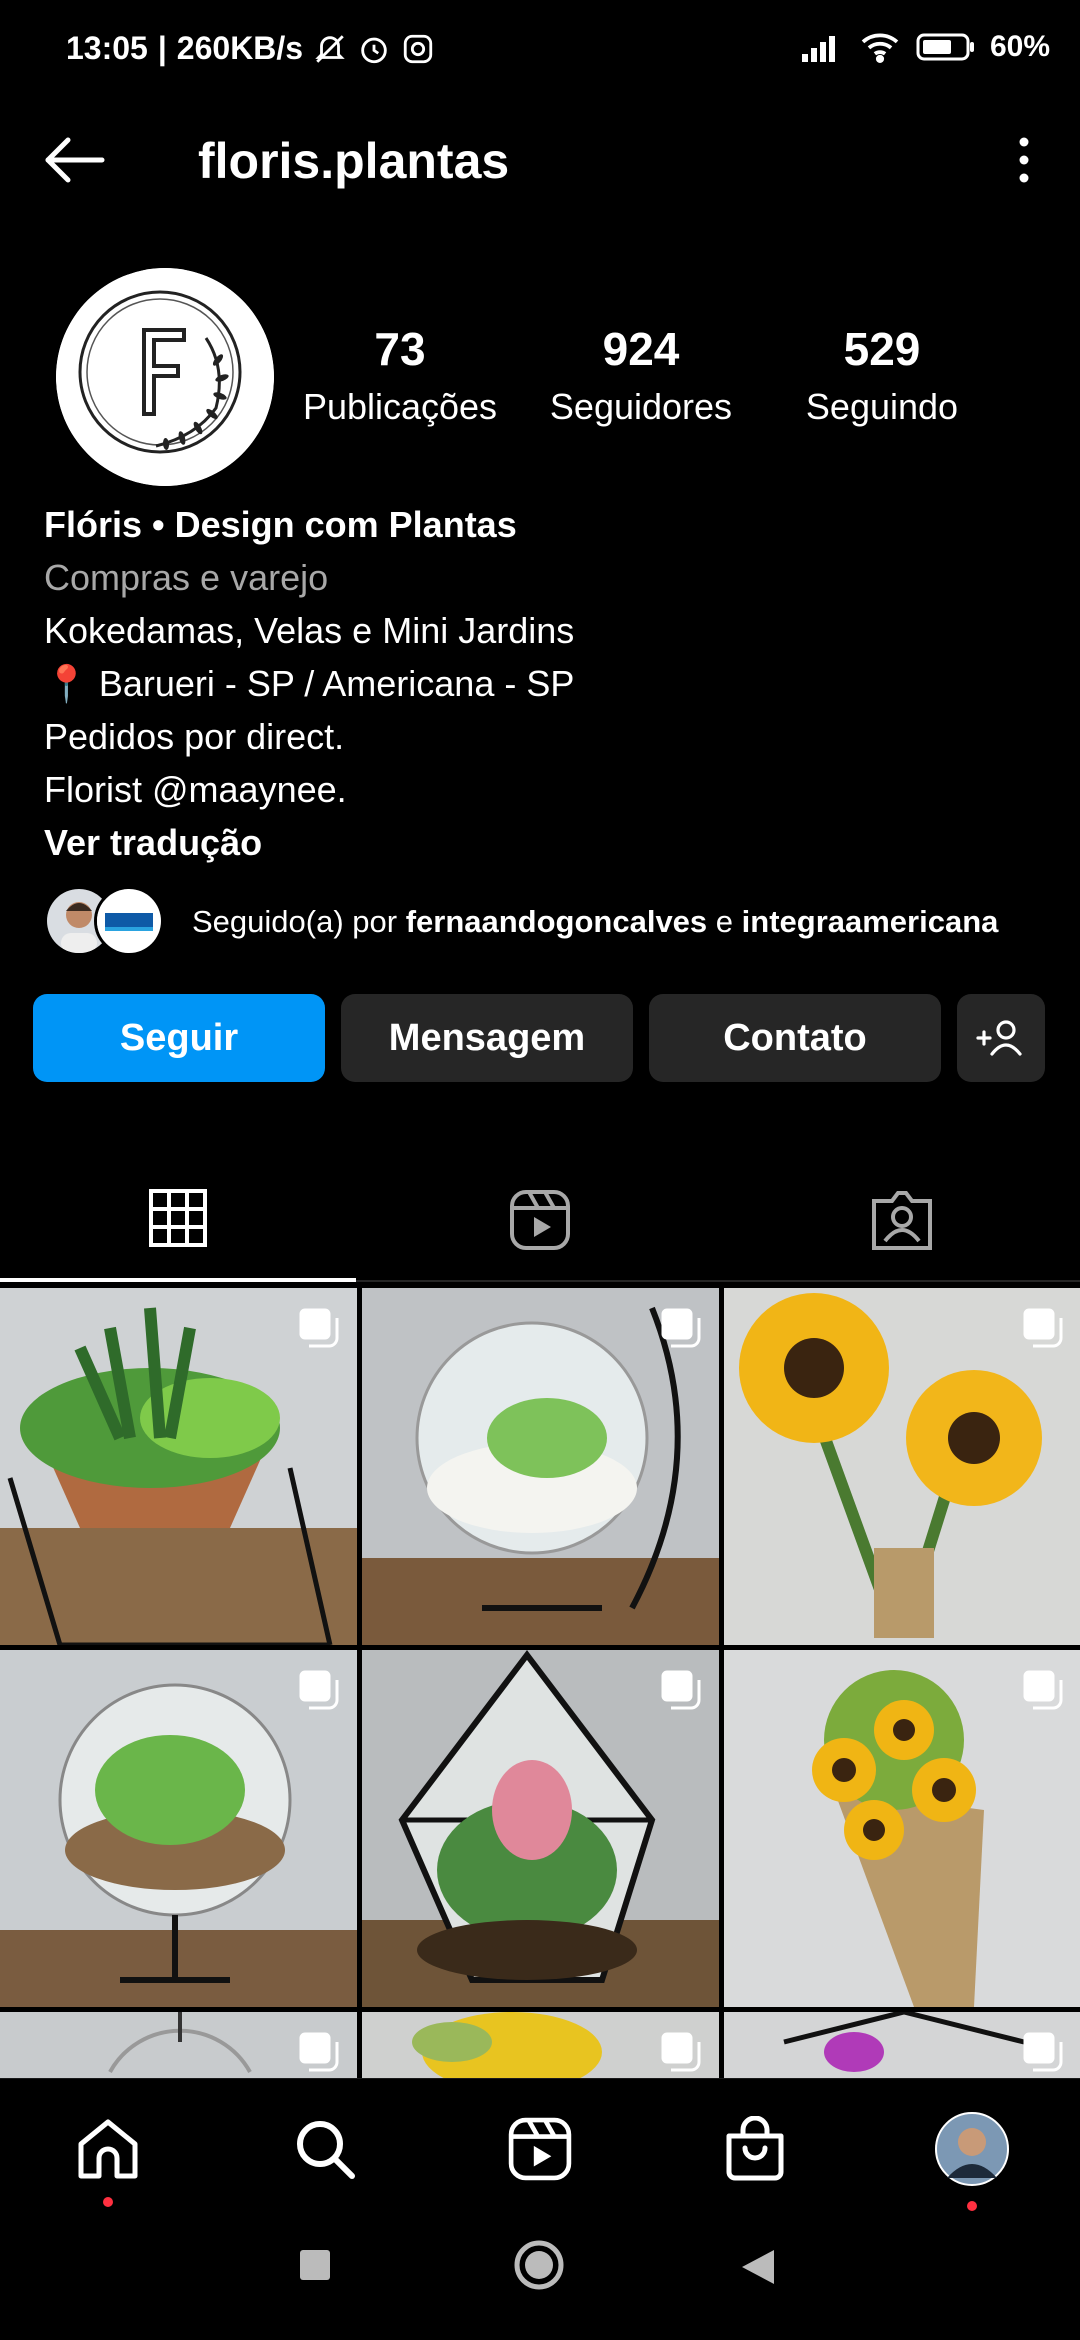  What do you see at coordinates (240, 48) in the screenshot?
I see `status-speed: 260KB/s` at bounding box center [240, 48].